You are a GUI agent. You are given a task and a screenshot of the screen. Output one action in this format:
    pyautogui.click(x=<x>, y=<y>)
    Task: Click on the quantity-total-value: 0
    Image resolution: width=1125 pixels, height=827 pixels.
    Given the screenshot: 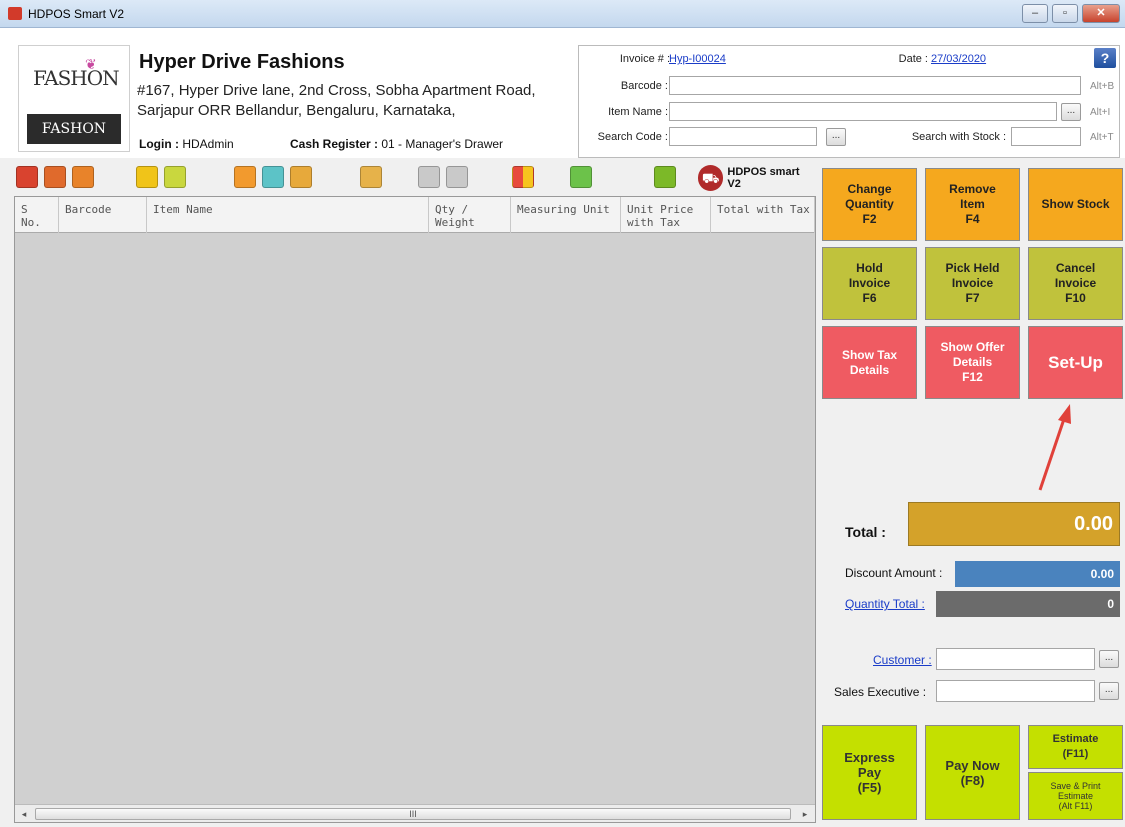 What is the action you would take?
    pyautogui.click(x=1028, y=604)
    